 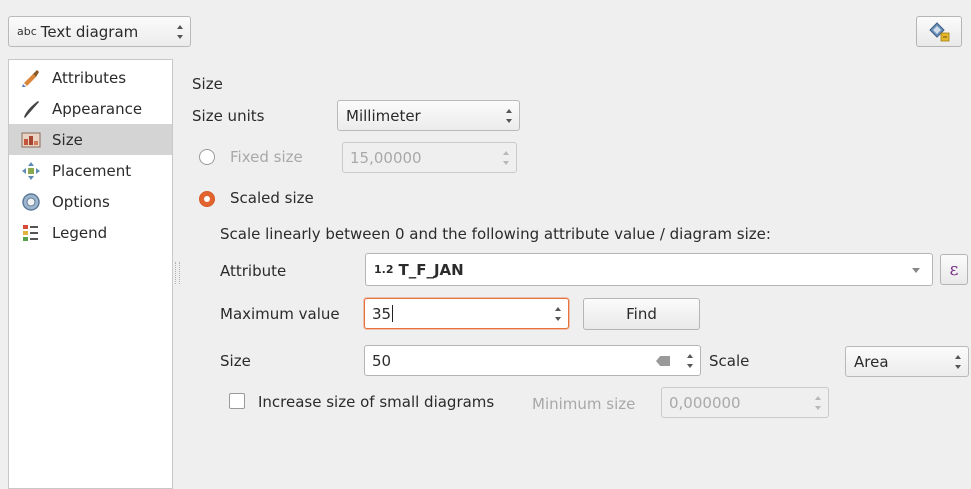 I want to click on sidebar-item-size: Size, so click(x=90, y=139).